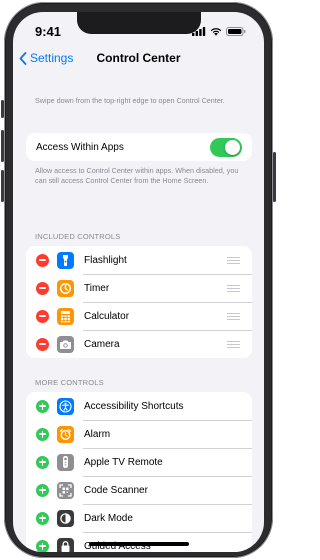  Describe the element at coordinates (139, 518) in the screenshot. I see `list-item: Dark Mode` at that location.